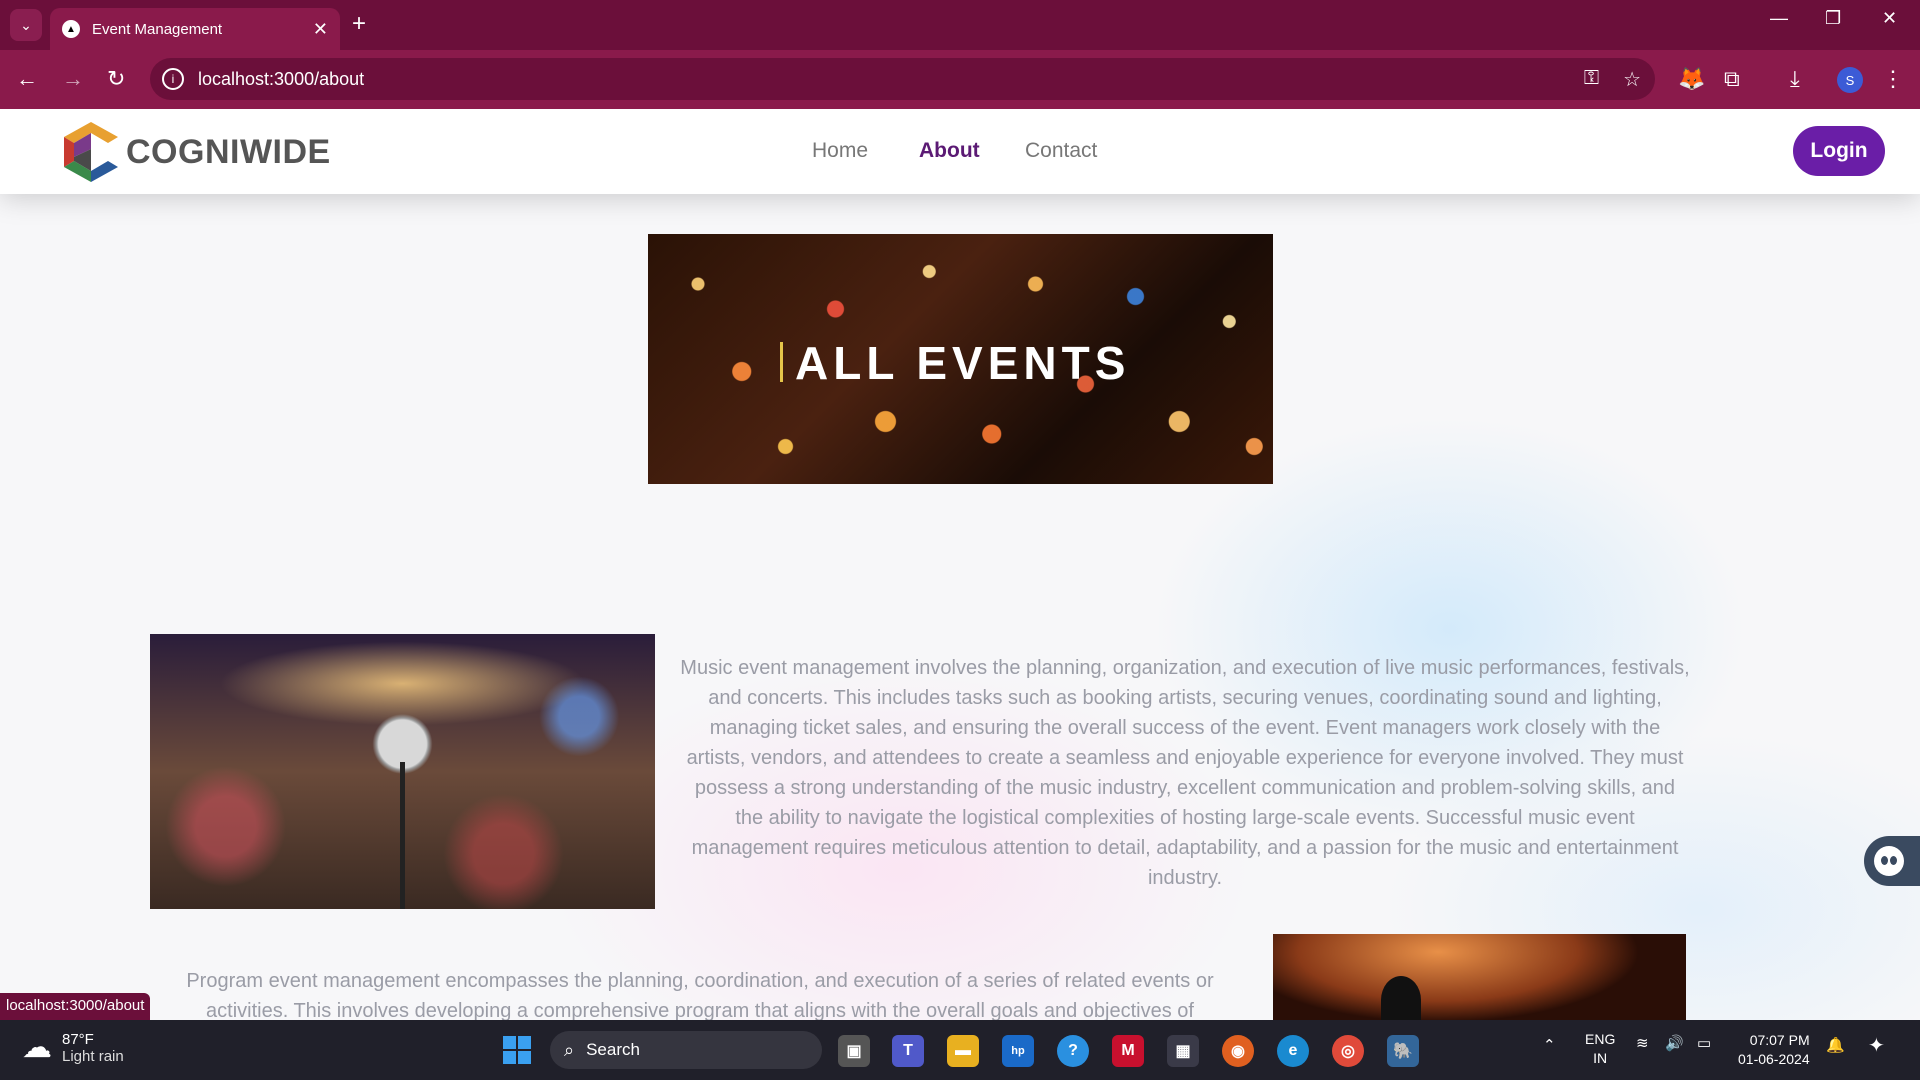 This screenshot has width=1920, height=1080. What do you see at coordinates (902, 79) in the screenshot?
I see `address-bar: i localhost:3000/about ⚿ ☆` at bounding box center [902, 79].